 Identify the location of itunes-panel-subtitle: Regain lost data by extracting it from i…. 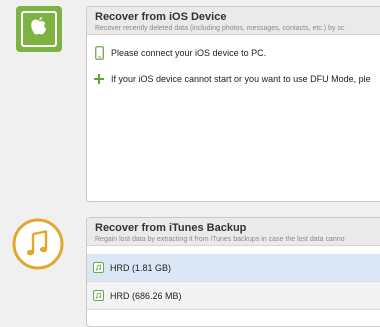
(220, 239).